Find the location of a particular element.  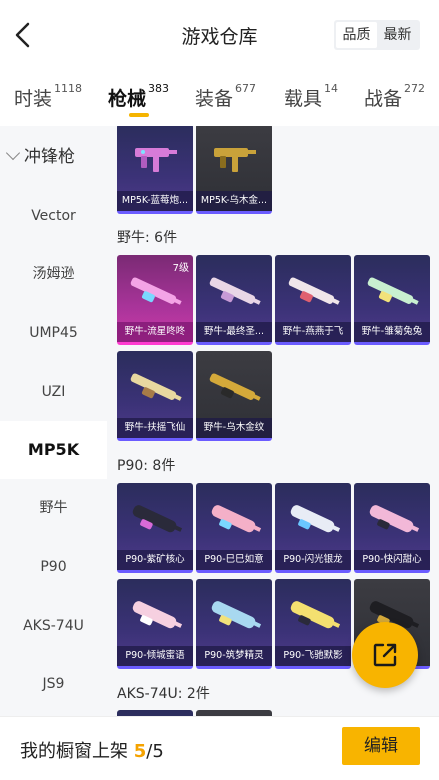

share-button is located at coordinates (385, 655).